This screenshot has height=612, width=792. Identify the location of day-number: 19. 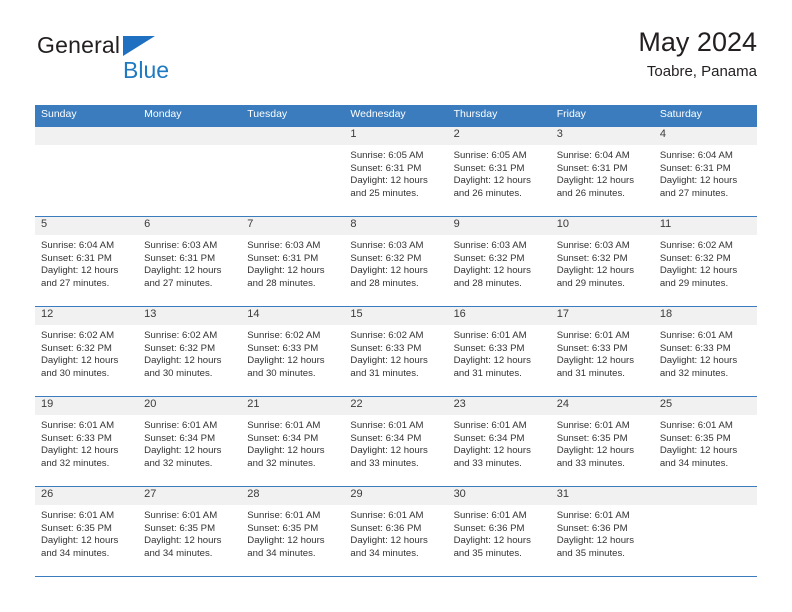
(86, 406).